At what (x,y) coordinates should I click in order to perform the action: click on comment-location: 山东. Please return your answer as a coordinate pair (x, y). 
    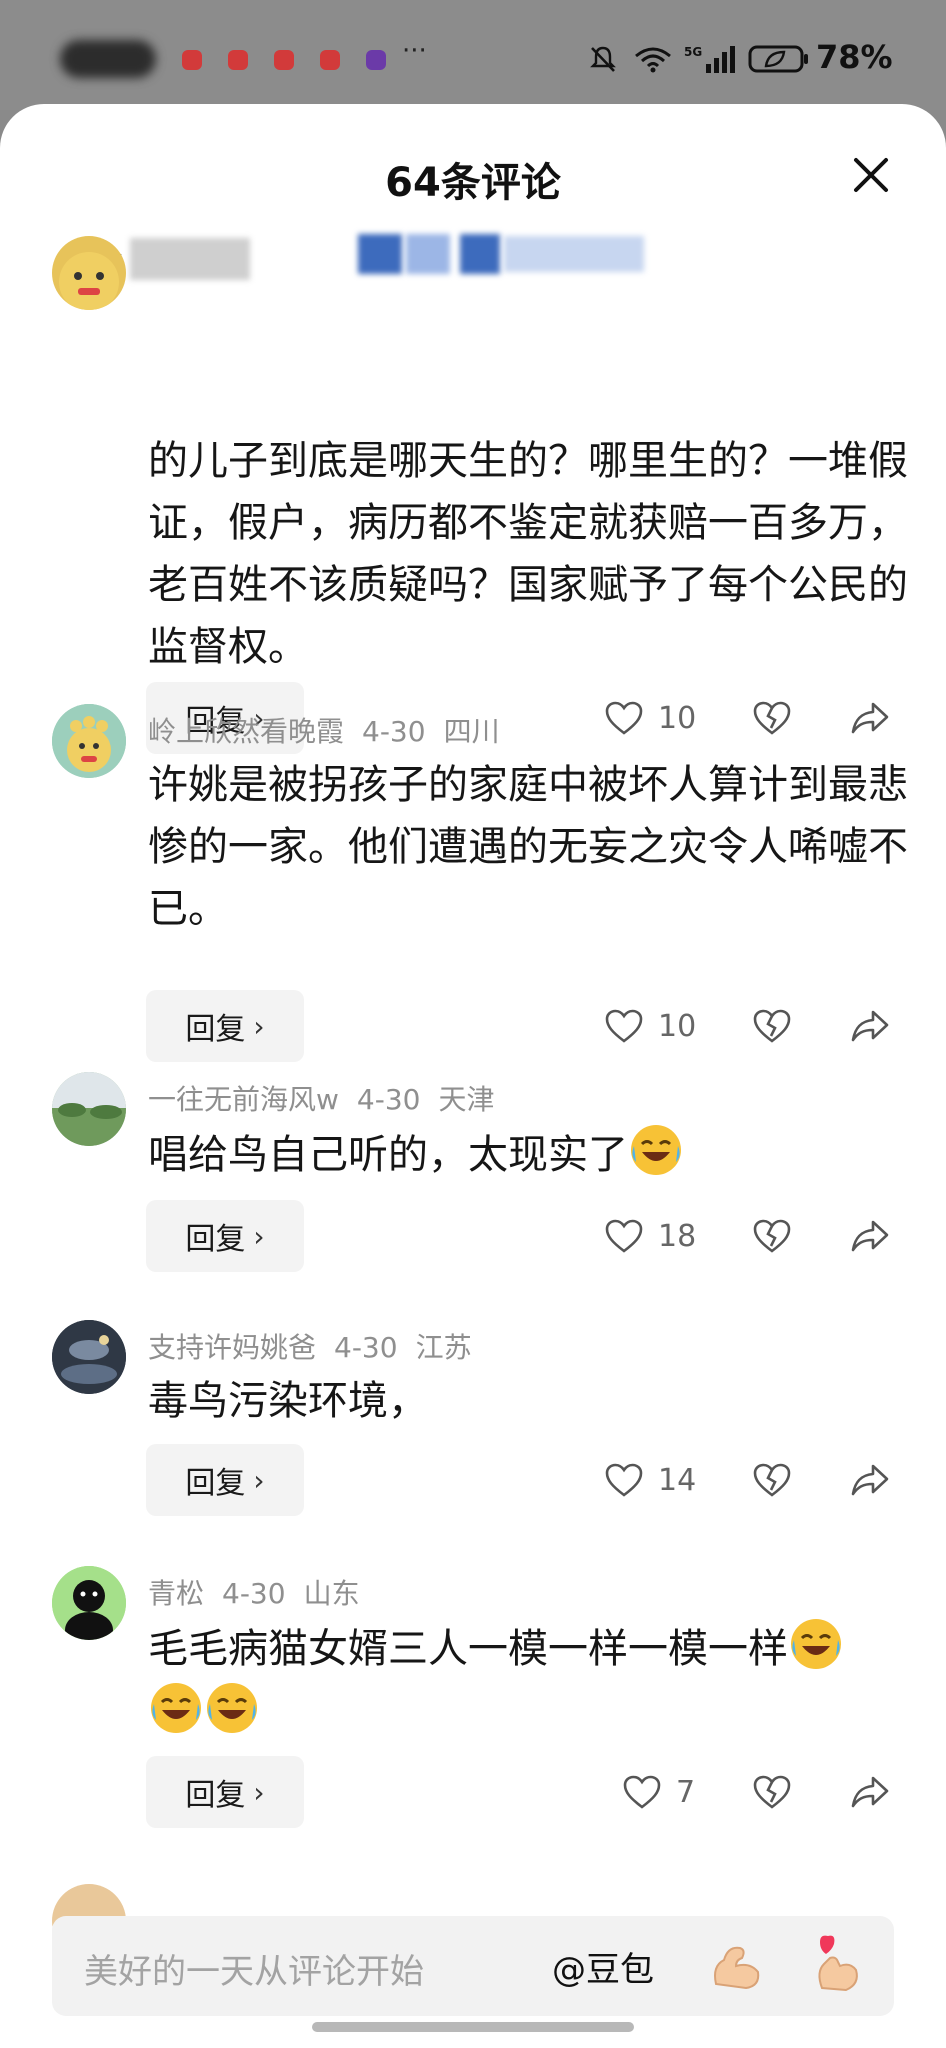
    Looking at the image, I should click on (331, 1593).